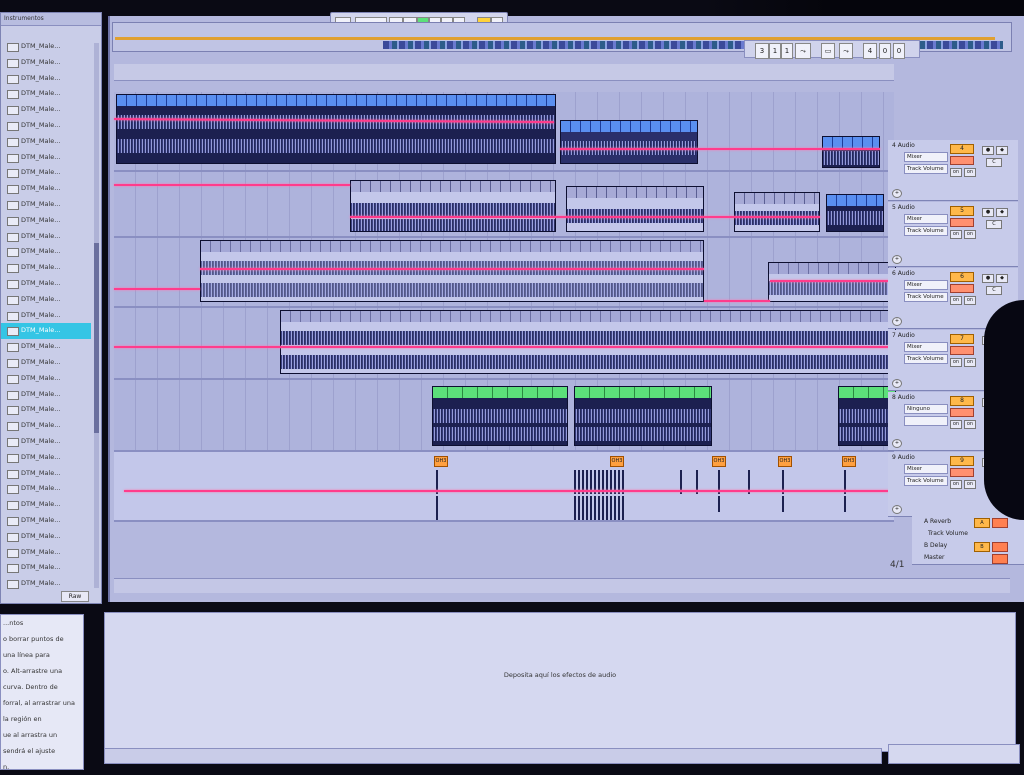  Describe the element at coordinates (504, 487) in the screenshot. I see `track-lane: OH3 OH3 OH3 OH3 OH3` at that location.